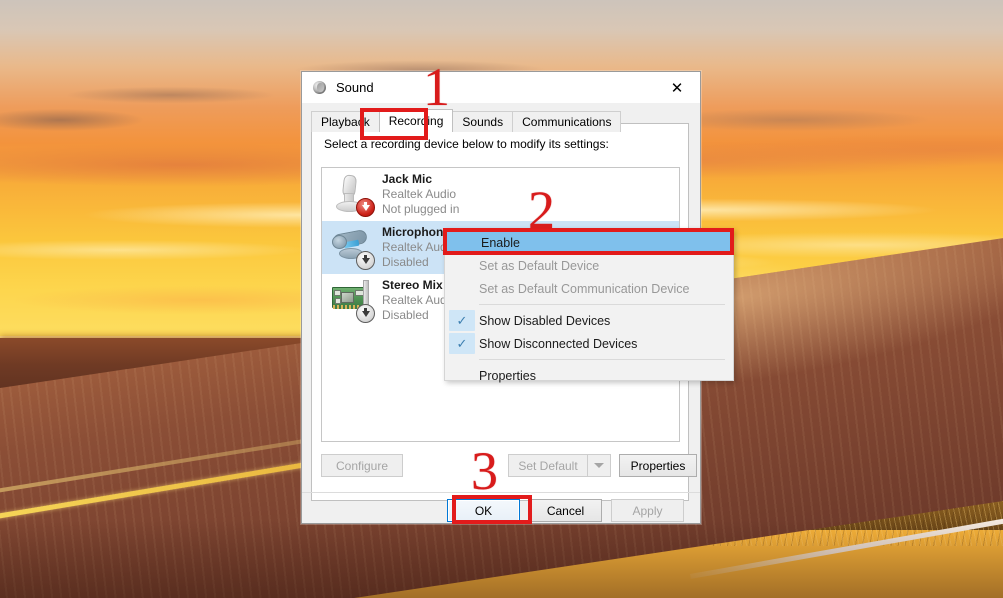 The height and width of the screenshot is (598, 1003). Describe the element at coordinates (501, 471) in the screenshot. I see `device-action-buttons: Configure Set Default Properties` at that location.